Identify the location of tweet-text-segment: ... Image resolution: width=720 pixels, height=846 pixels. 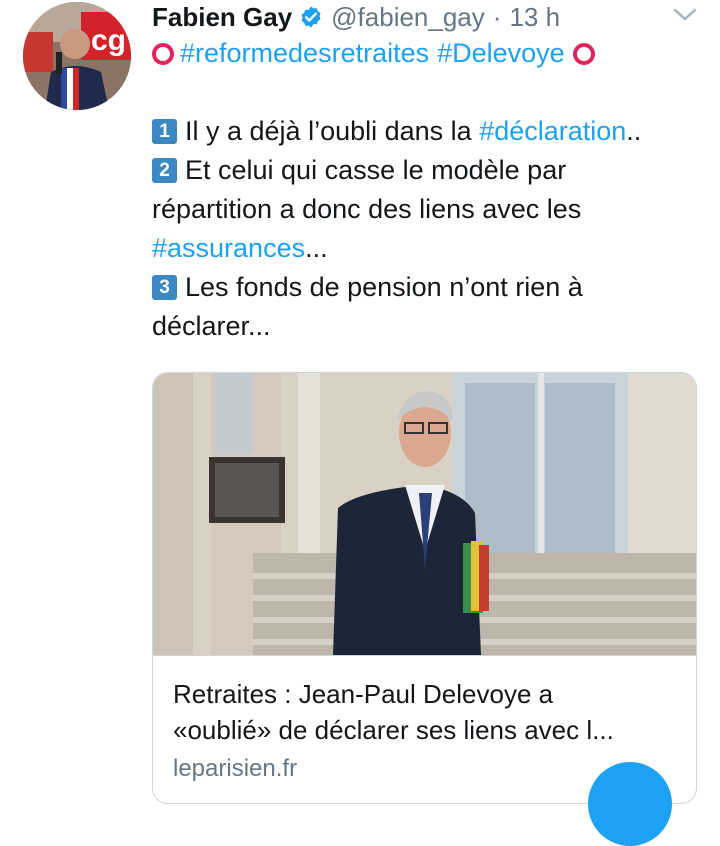
(634, 131).